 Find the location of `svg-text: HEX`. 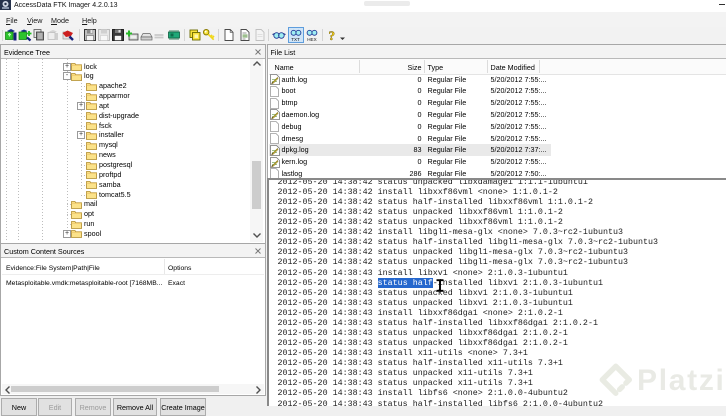

svg-text: HEX is located at coordinates (311, 39).